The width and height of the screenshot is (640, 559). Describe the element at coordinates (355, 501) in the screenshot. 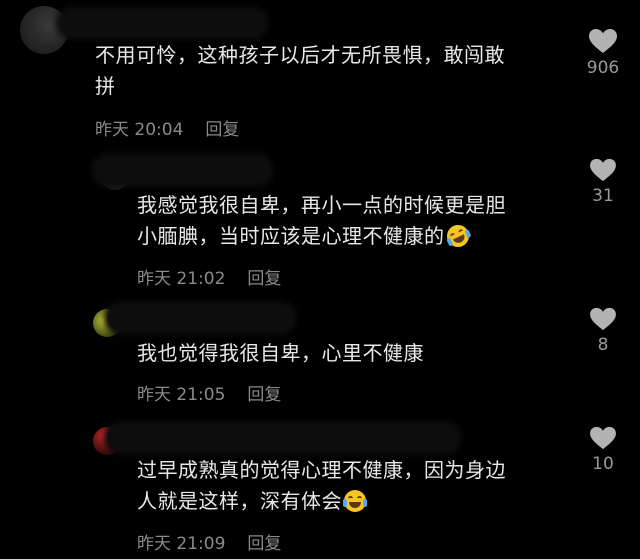

I see `crying-laughing-emoji-icon` at that location.